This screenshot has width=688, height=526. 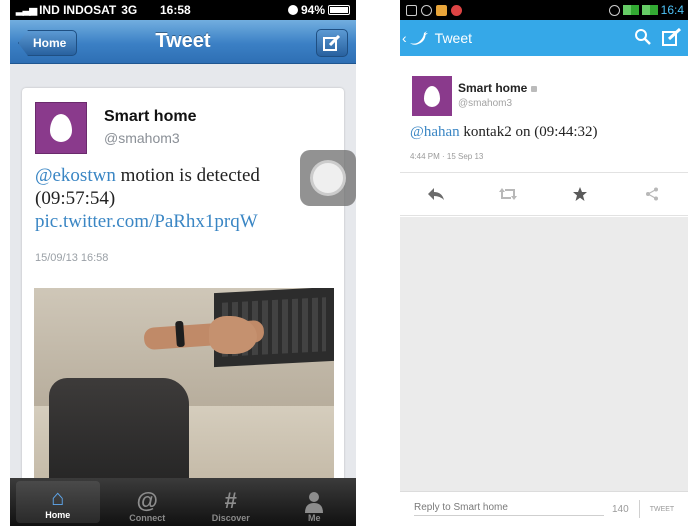 I want to click on home-icon: ⌂, so click(x=58, y=497).